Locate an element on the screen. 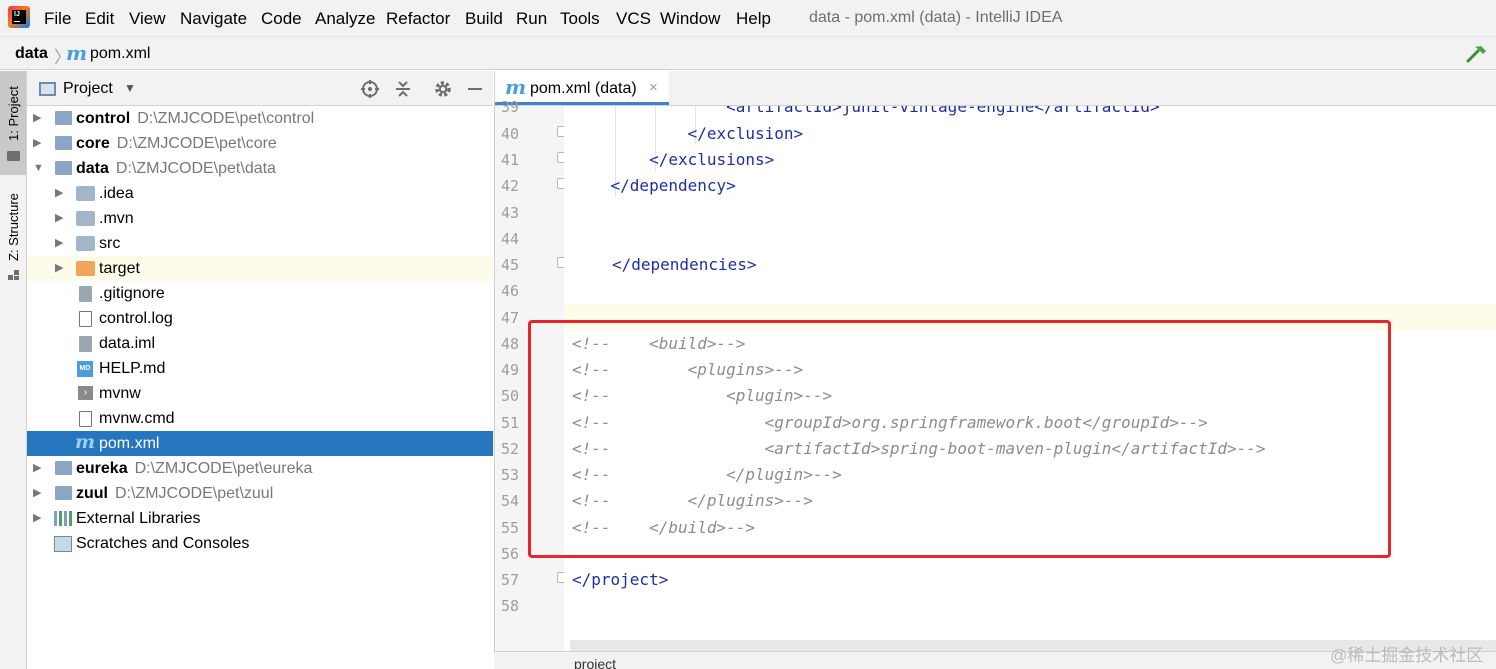  menu-tools: Tools is located at coordinates (580, 19).